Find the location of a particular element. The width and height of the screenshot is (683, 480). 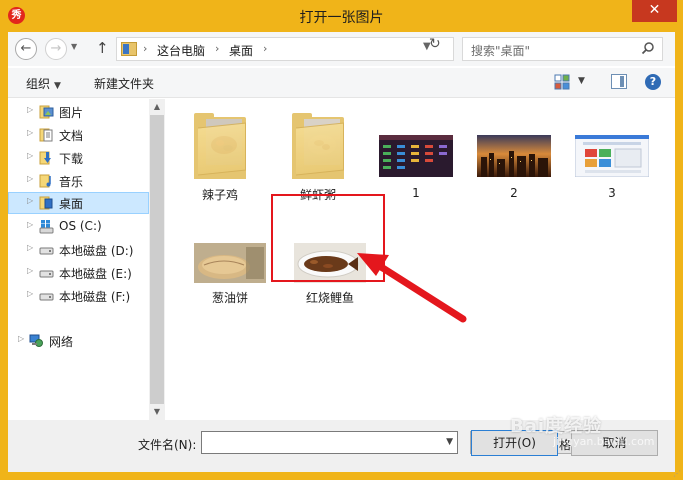

scroll-down-icon: ▼ is located at coordinates (157, 412).